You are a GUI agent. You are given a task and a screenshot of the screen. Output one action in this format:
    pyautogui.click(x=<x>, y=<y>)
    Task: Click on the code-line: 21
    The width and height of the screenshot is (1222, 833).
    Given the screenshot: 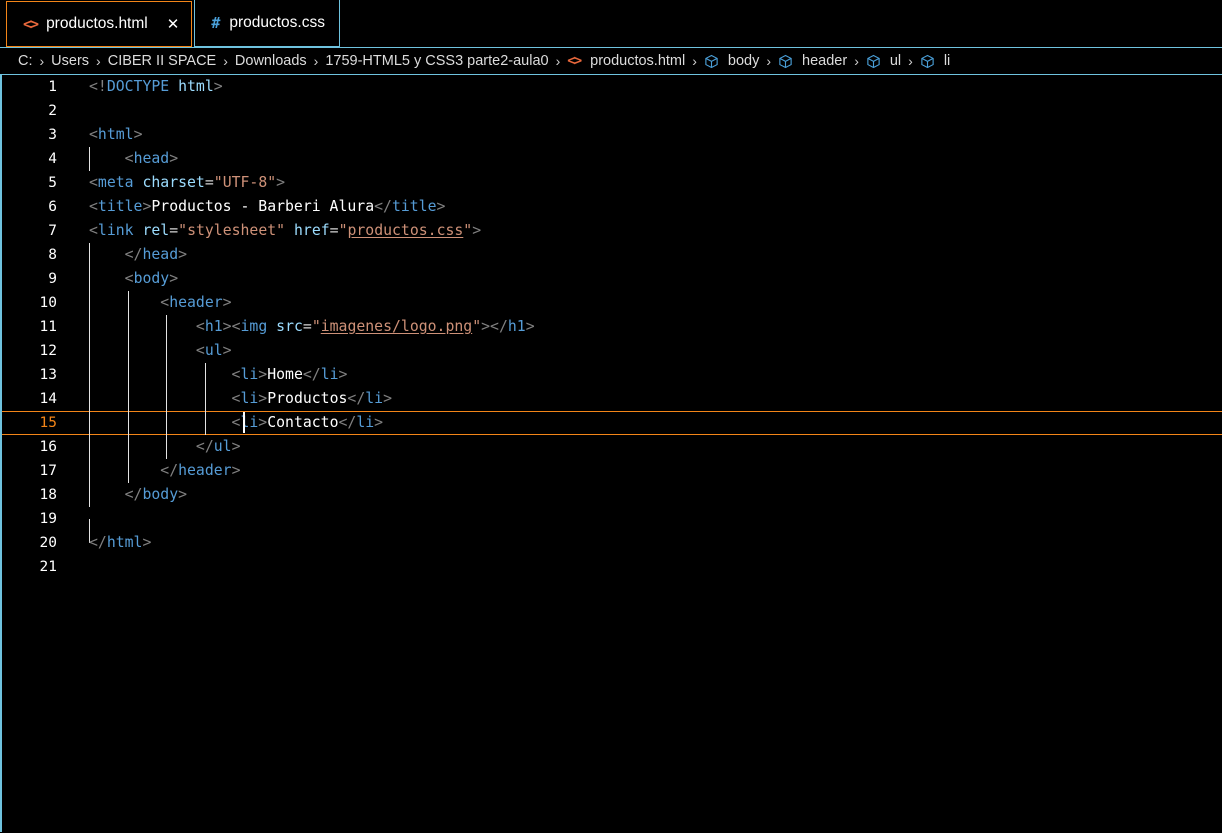 What is the action you would take?
    pyautogui.click(x=612, y=567)
    